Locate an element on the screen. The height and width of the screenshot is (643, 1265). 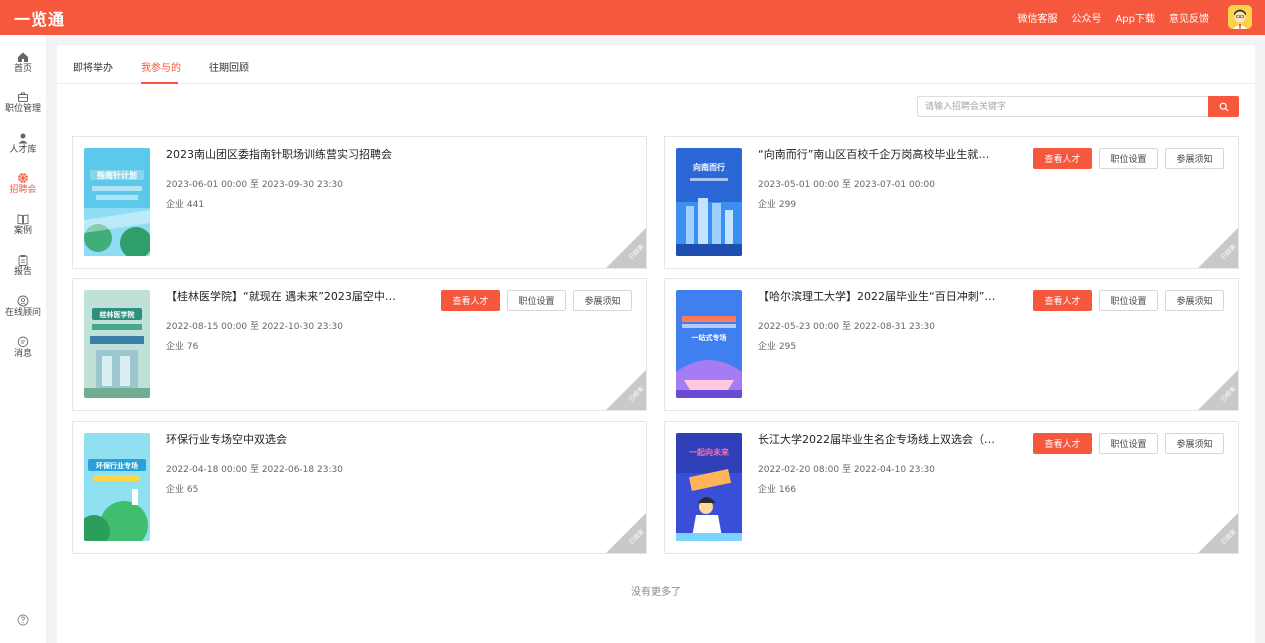
sidebar-item-jobs: 职位管理 is located at coordinates (23, 107).